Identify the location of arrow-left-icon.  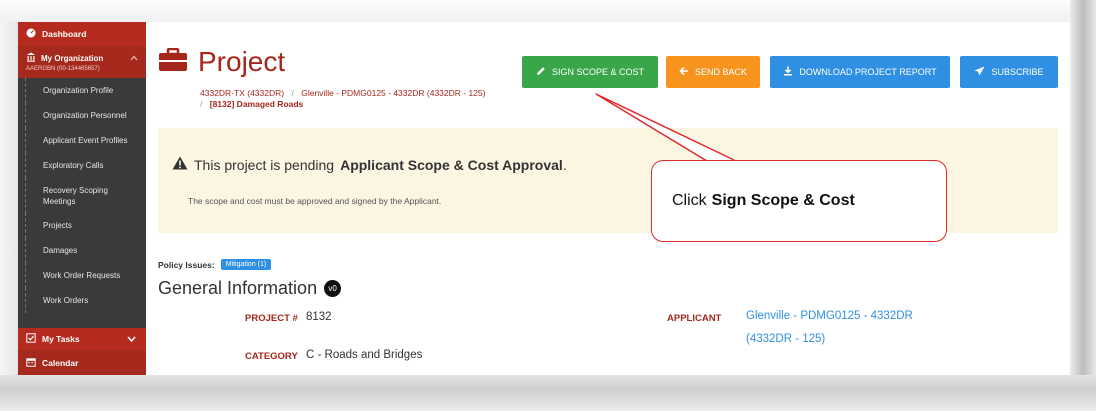
(684, 72).